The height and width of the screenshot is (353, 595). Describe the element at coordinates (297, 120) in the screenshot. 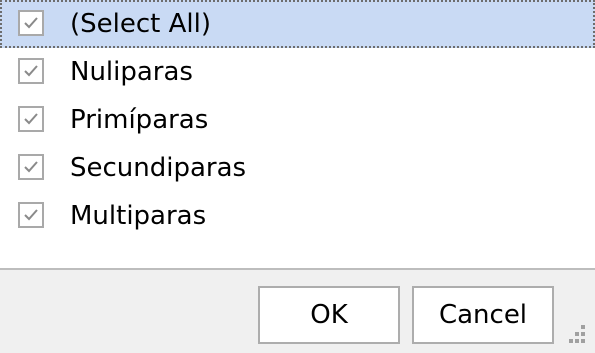

I see `list-item: Primíparas` at that location.